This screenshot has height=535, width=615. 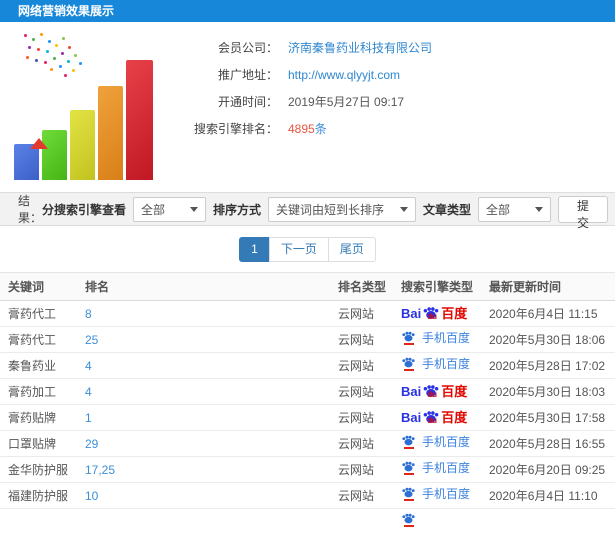 What do you see at coordinates (42, 469) in the screenshot?
I see `keyword-cell: 金华防护服` at bounding box center [42, 469].